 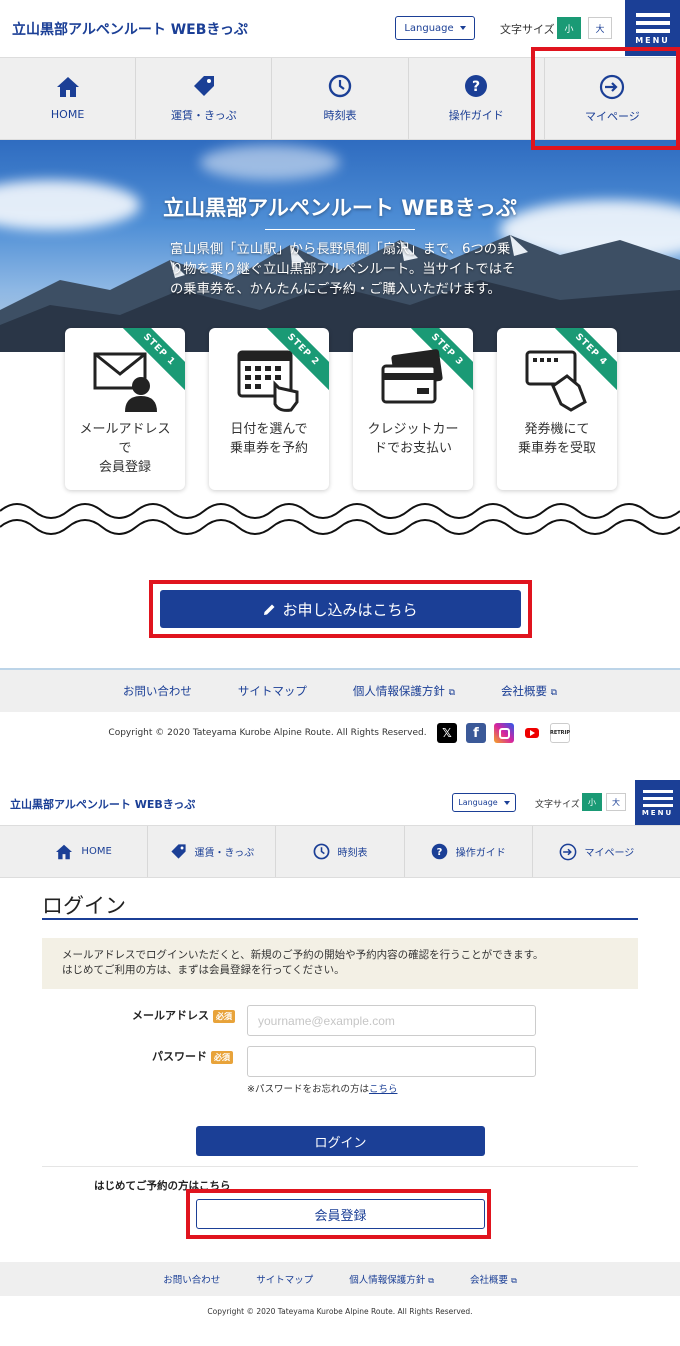 What do you see at coordinates (532, 733) in the screenshot?
I see `youtube-icon` at bounding box center [532, 733].